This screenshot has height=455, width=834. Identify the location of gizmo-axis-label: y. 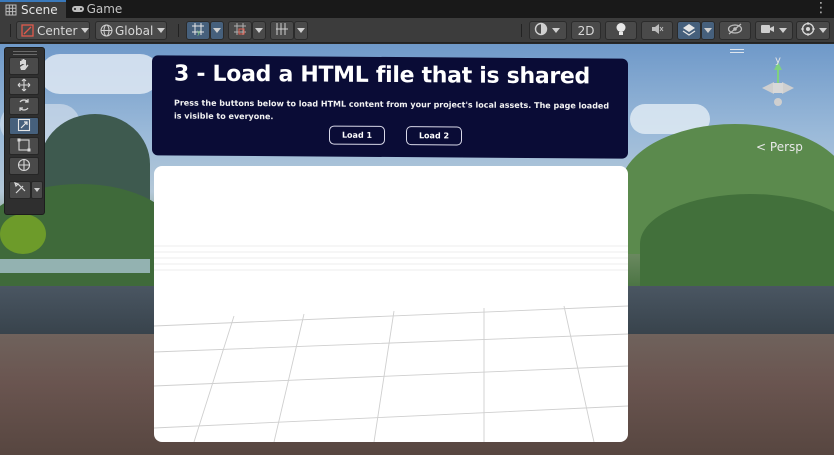
(778, 60).